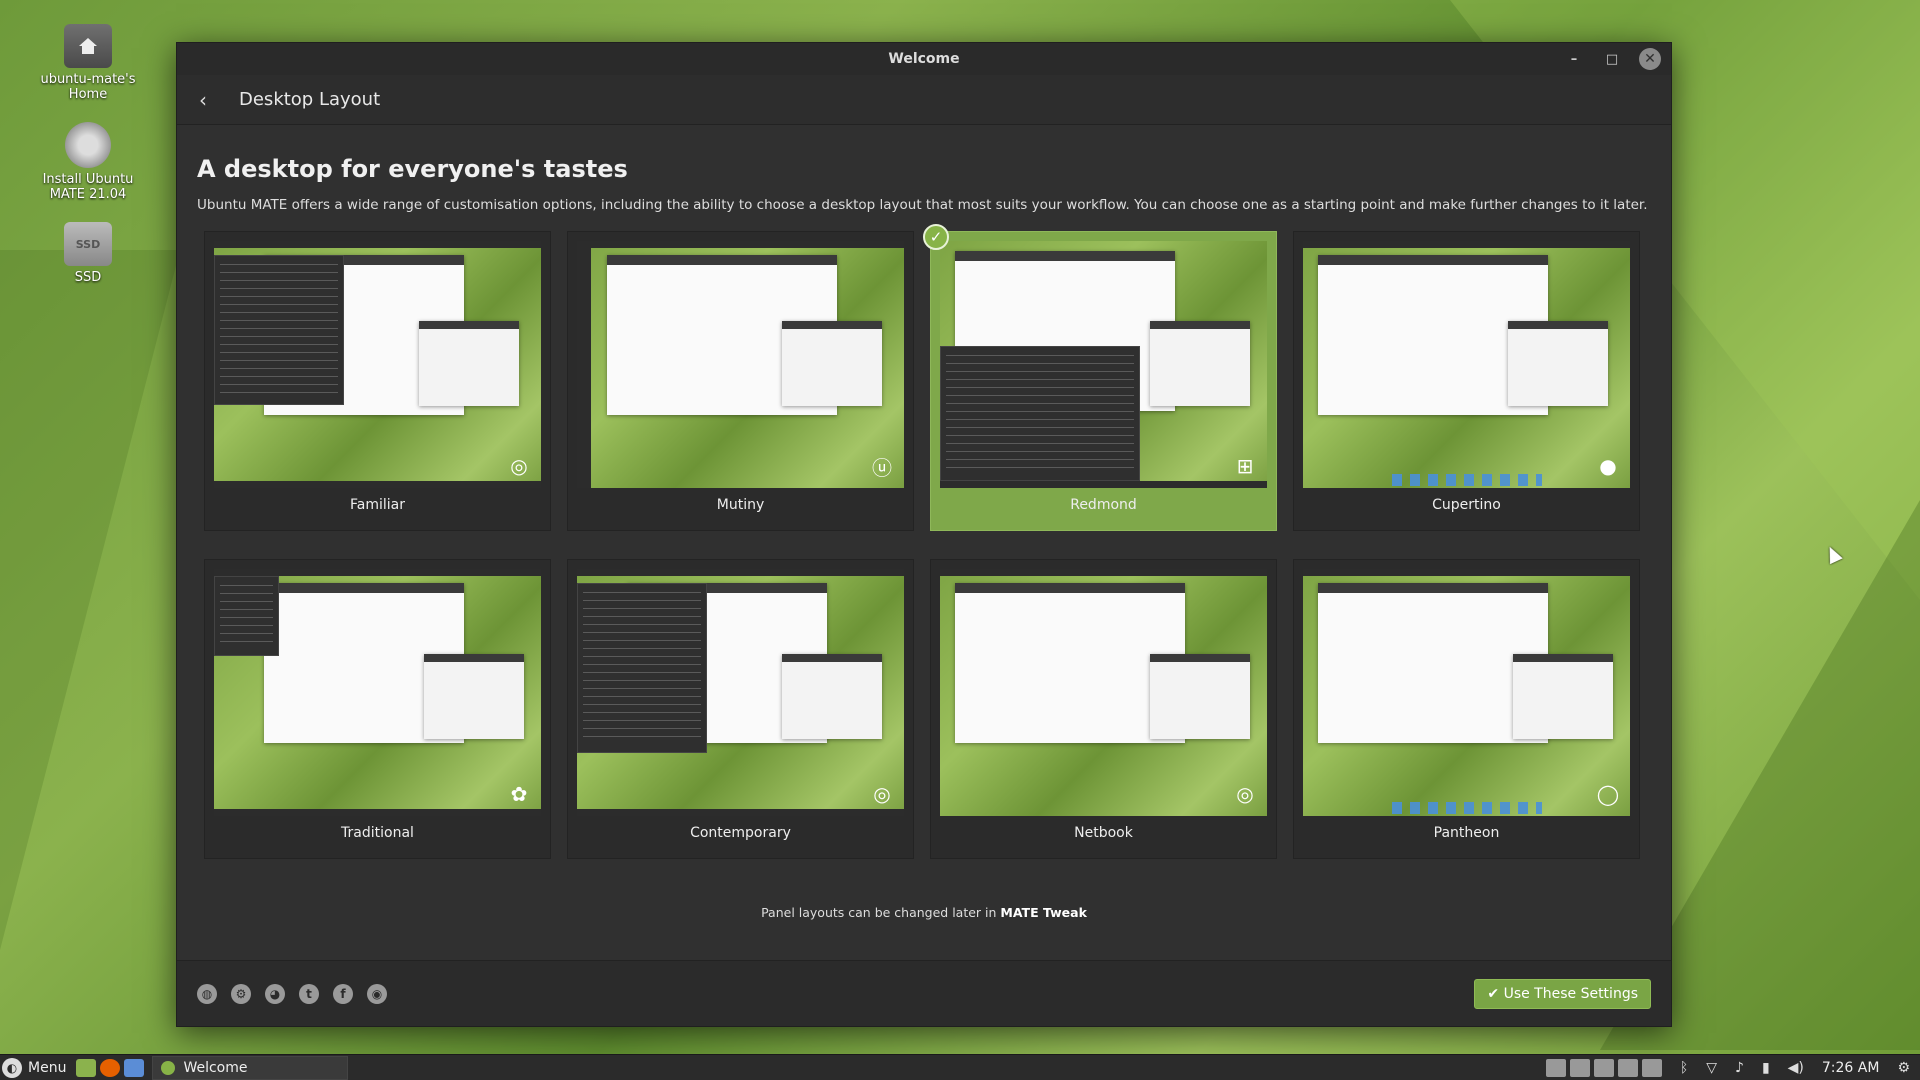  I want to click on layout-name: Pantheon, so click(1466, 833).